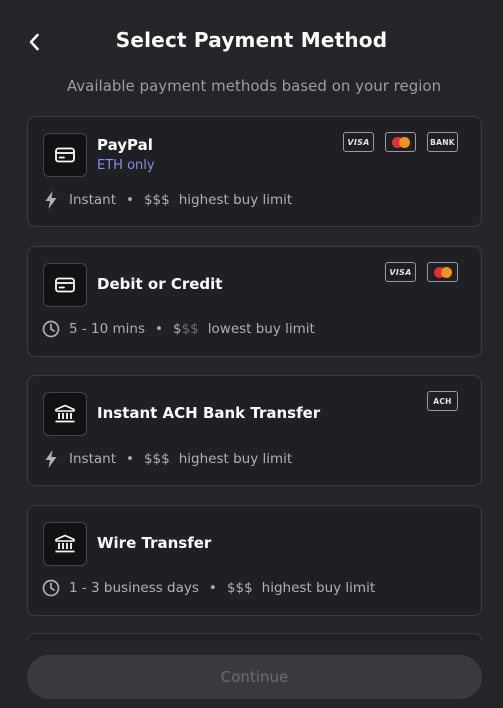 The width and height of the screenshot is (503, 708). What do you see at coordinates (126, 165) in the screenshot?
I see `method-note: ETH only` at bounding box center [126, 165].